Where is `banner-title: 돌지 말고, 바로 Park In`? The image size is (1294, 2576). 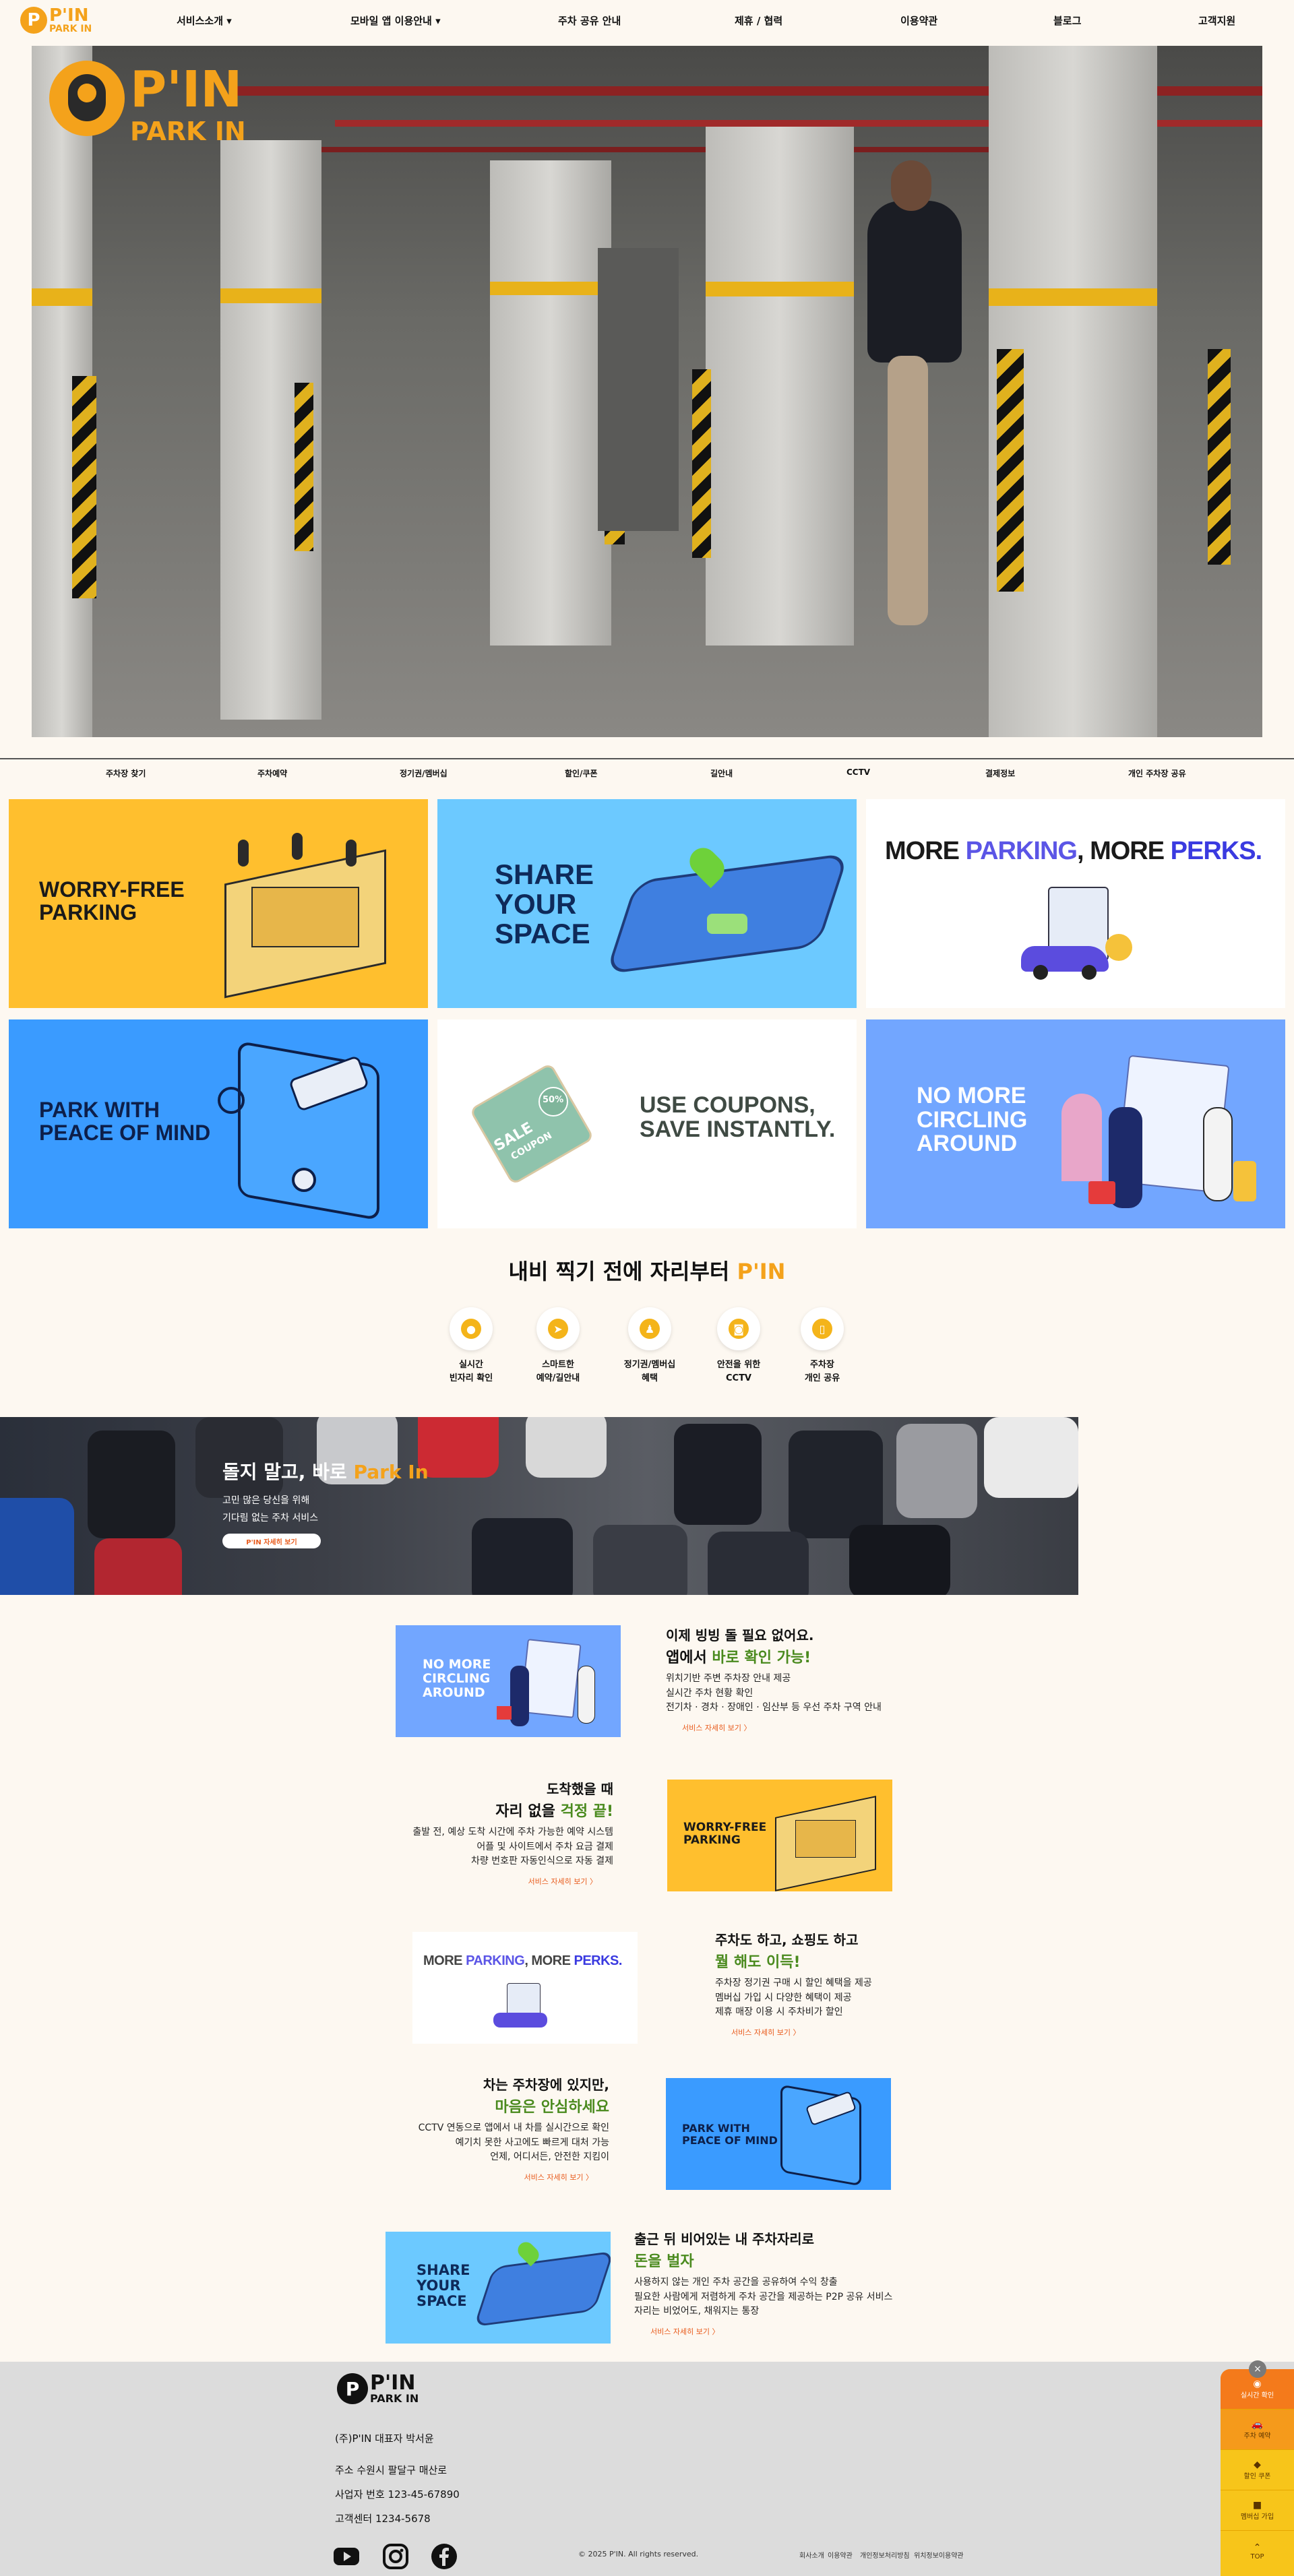
banner-title: 돌지 말고, 바로 Park In is located at coordinates (325, 1472).